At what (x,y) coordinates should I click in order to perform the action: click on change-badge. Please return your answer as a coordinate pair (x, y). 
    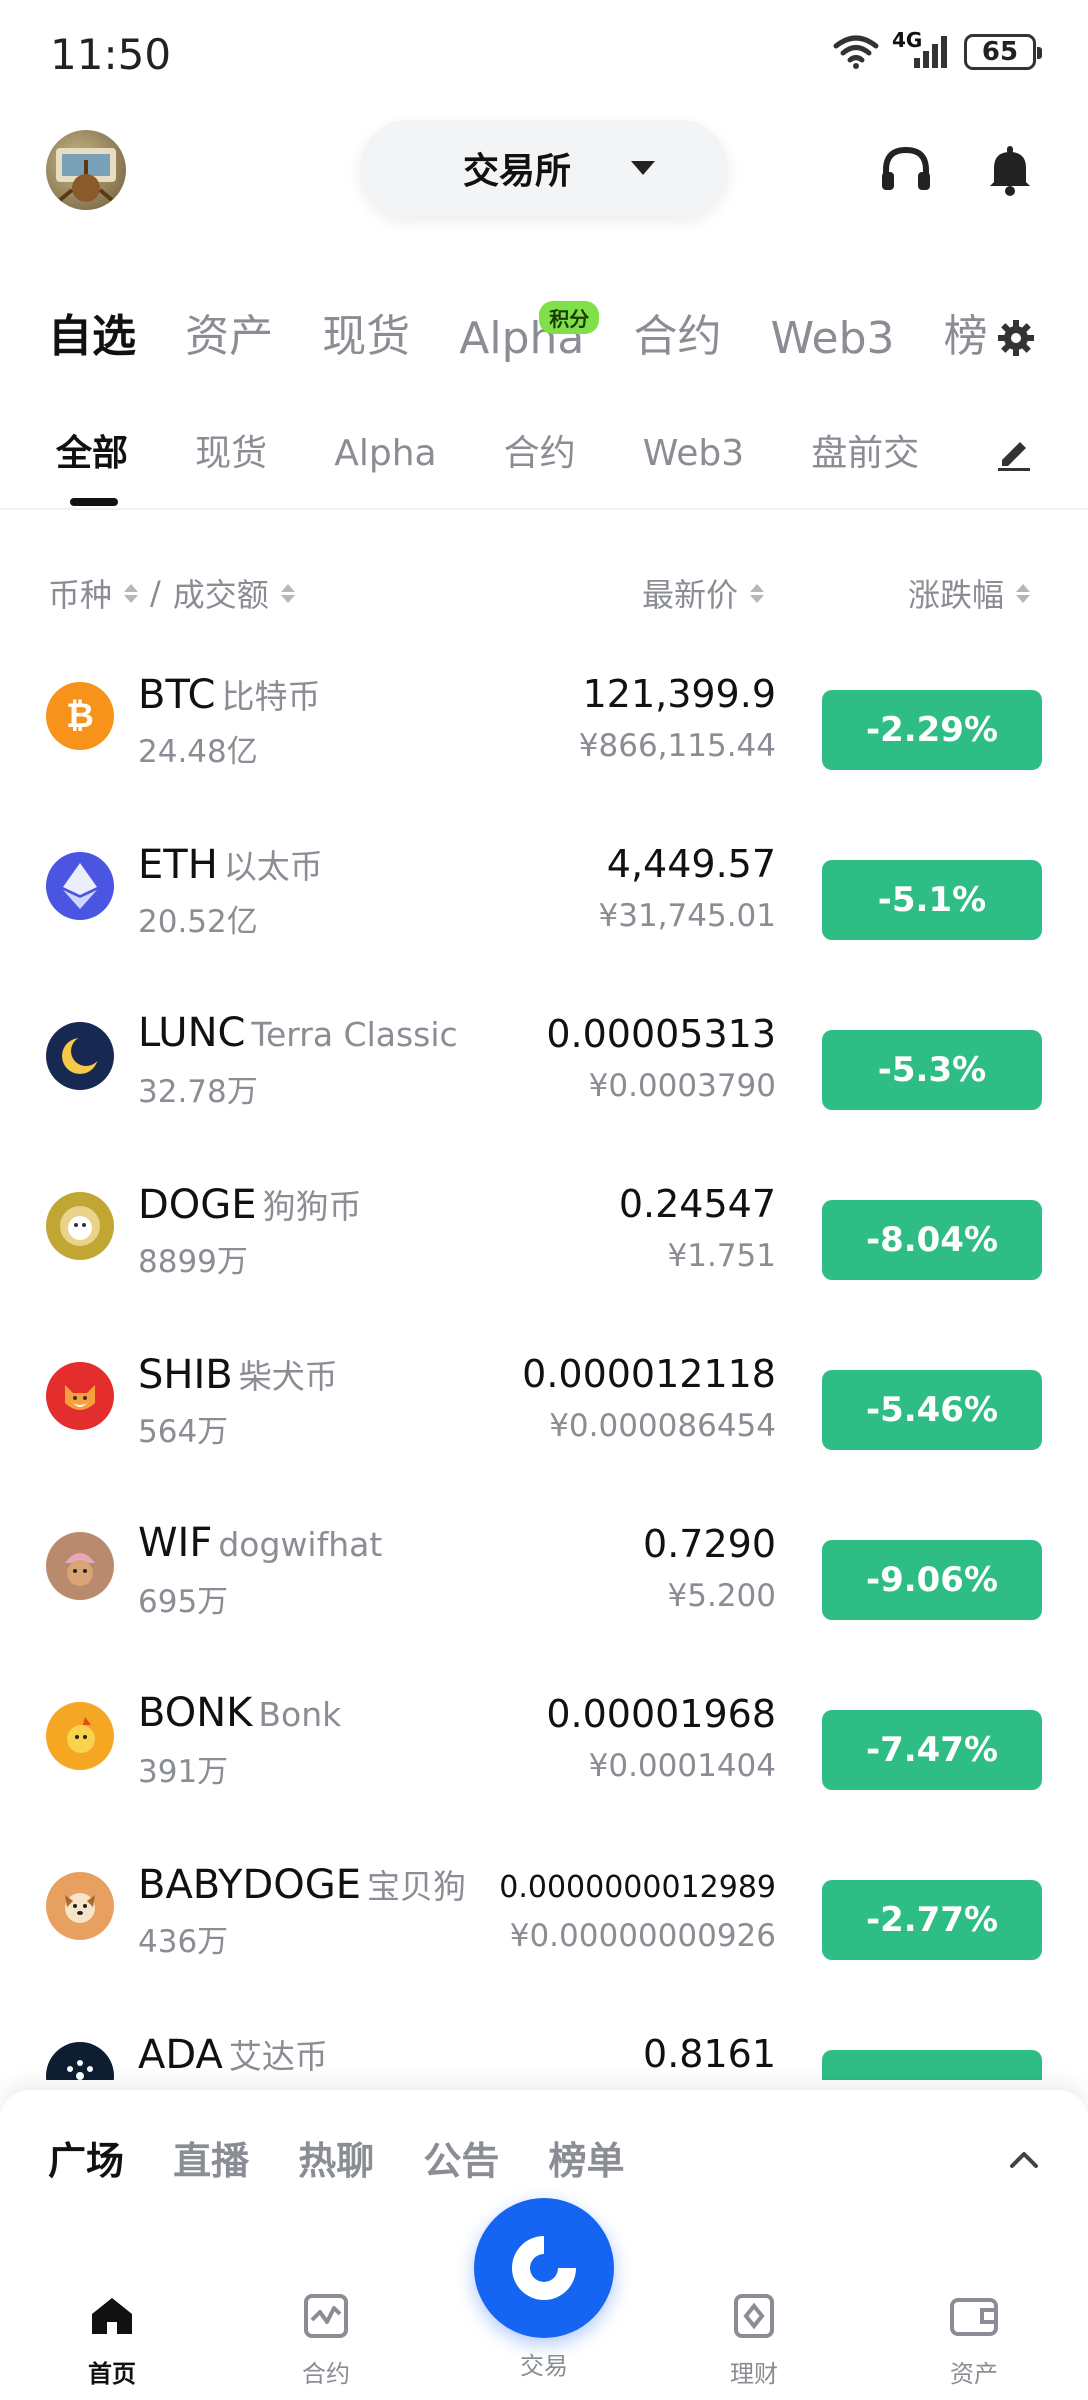
    Looking at the image, I should click on (932, 2065).